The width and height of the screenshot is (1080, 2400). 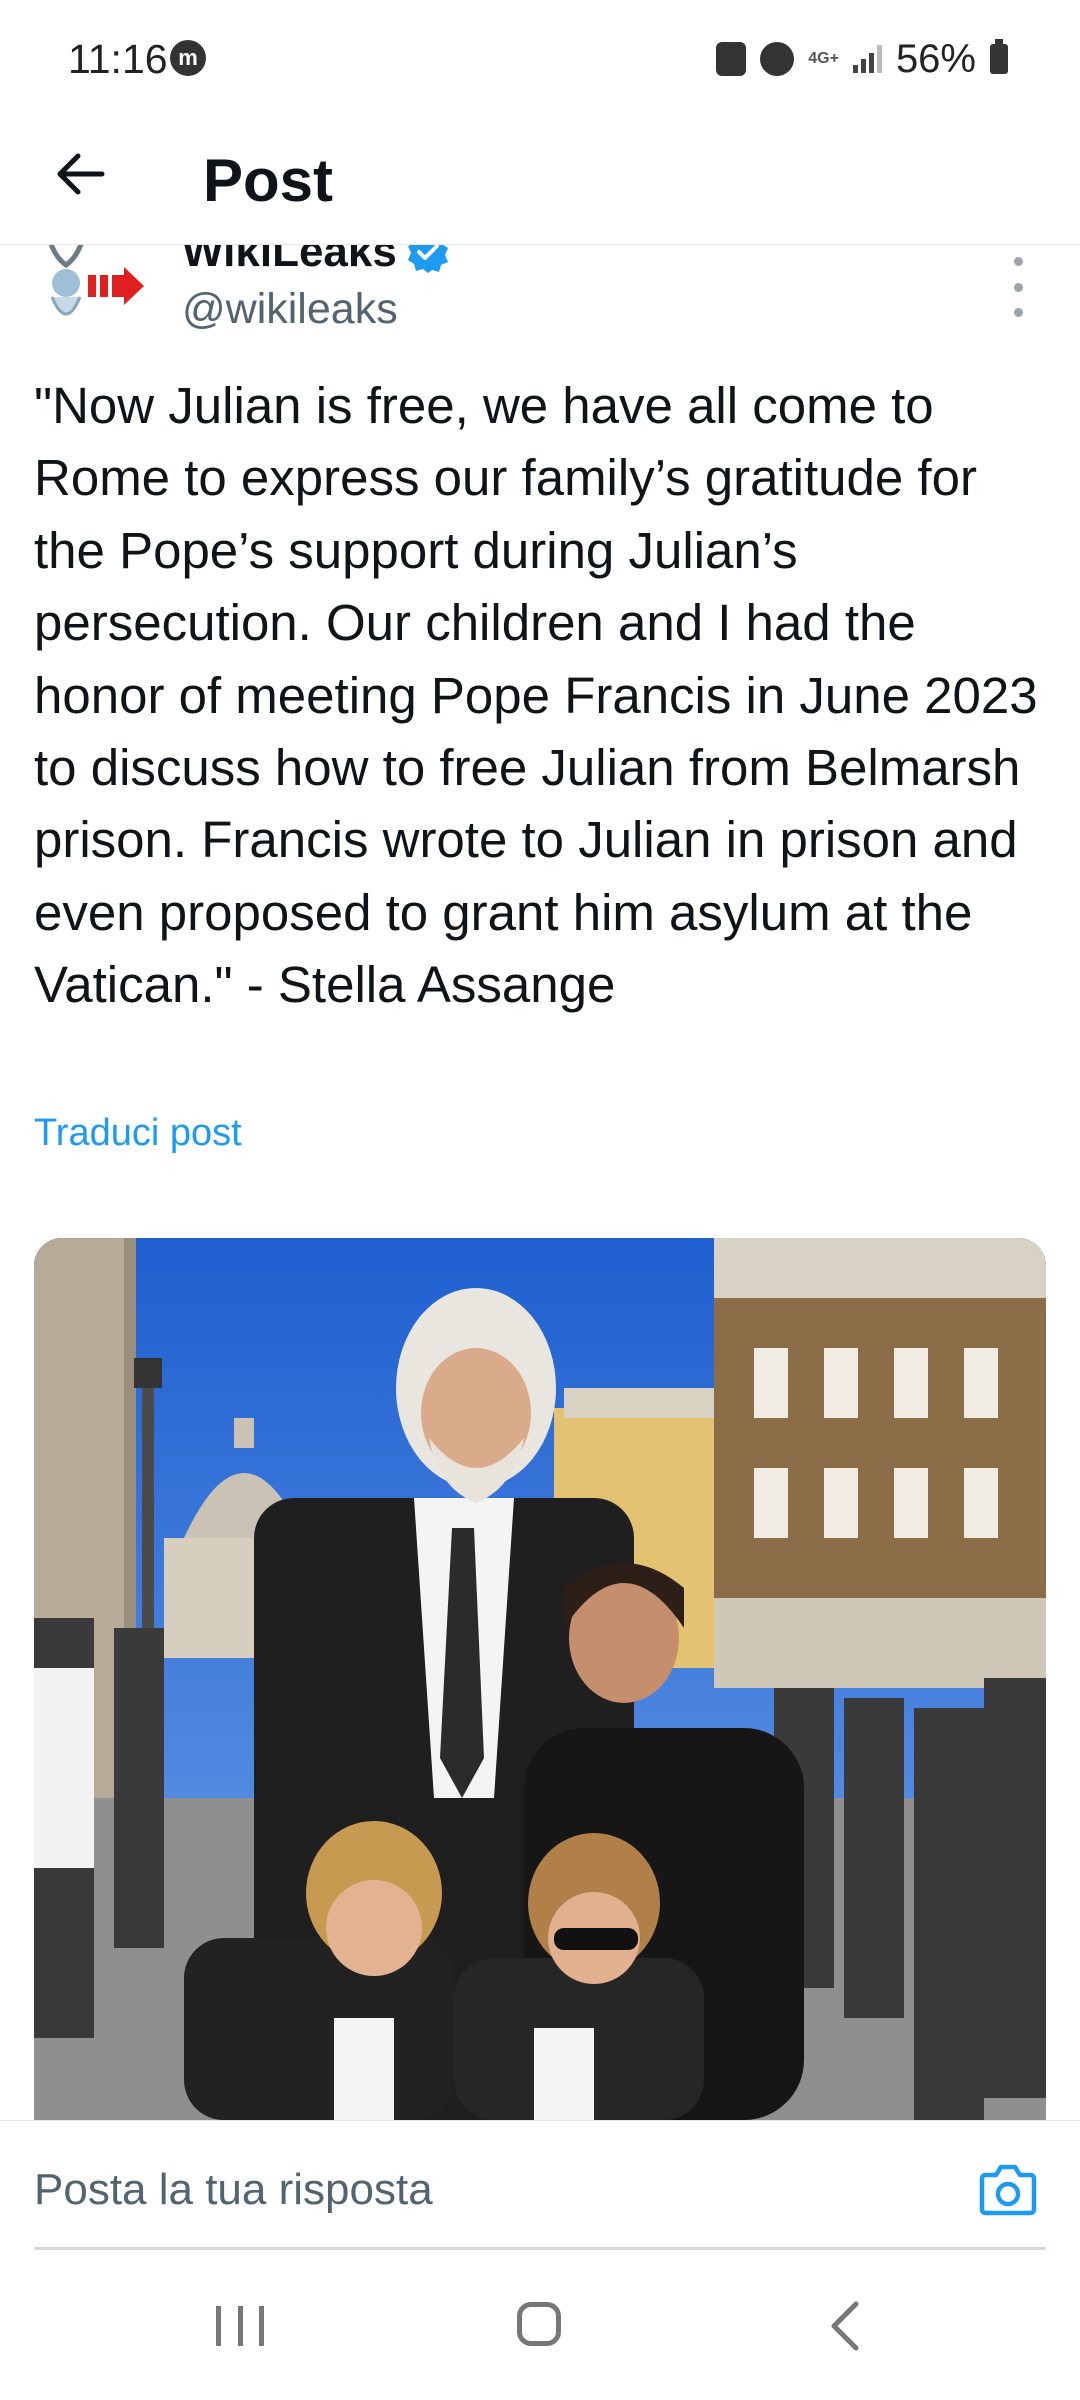 I want to click on reply-input: Posta la tua risposta, so click(x=233, y=2190).